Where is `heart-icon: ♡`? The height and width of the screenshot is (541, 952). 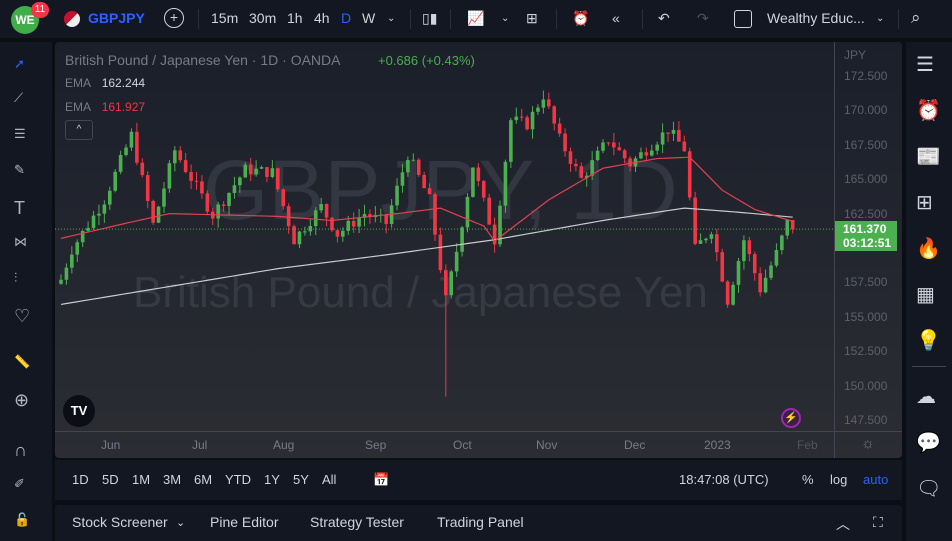
heart-icon: ♡ is located at coordinates (26, 318).